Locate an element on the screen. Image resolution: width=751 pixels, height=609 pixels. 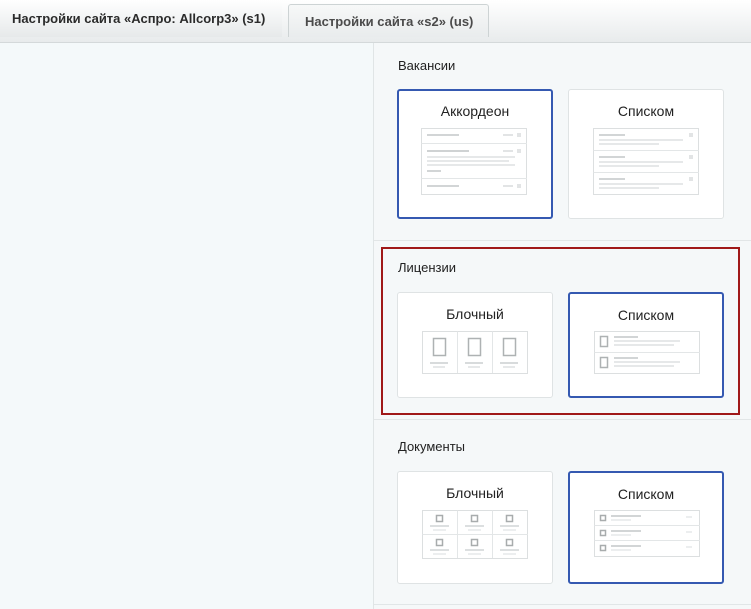
licenses-highlight-frame is located at coordinates (560, 331).